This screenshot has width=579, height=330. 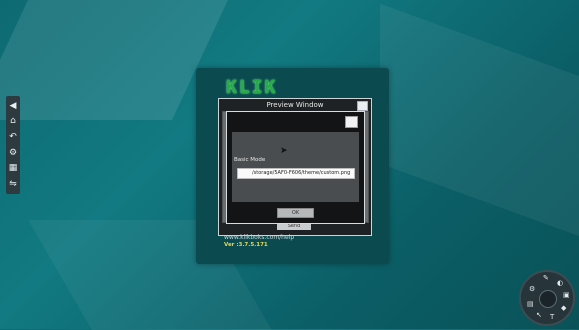 What do you see at coordinates (560, 283) in the screenshot?
I see `palette-icon: ◐` at bounding box center [560, 283].